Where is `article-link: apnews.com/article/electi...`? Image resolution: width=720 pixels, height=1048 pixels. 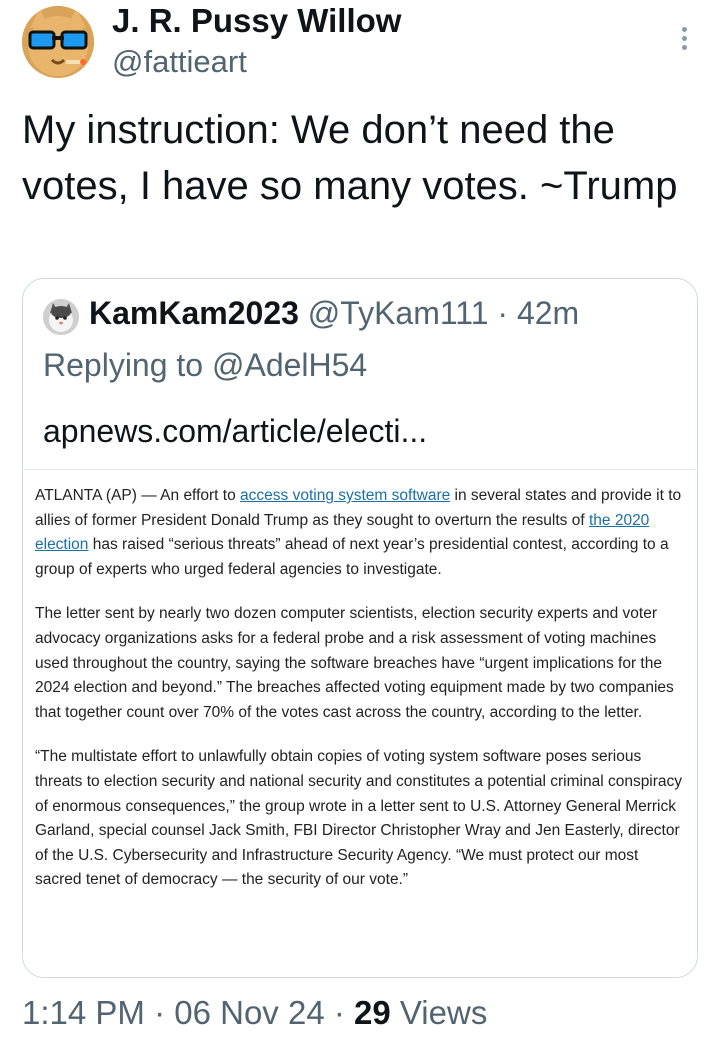
article-link: apnews.com/article/electi... is located at coordinates (235, 431).